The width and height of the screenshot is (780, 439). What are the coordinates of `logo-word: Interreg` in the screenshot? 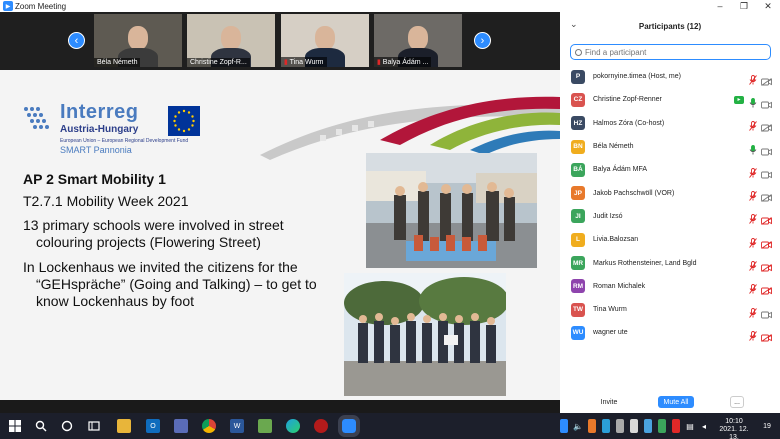 It's located at (99, 112).